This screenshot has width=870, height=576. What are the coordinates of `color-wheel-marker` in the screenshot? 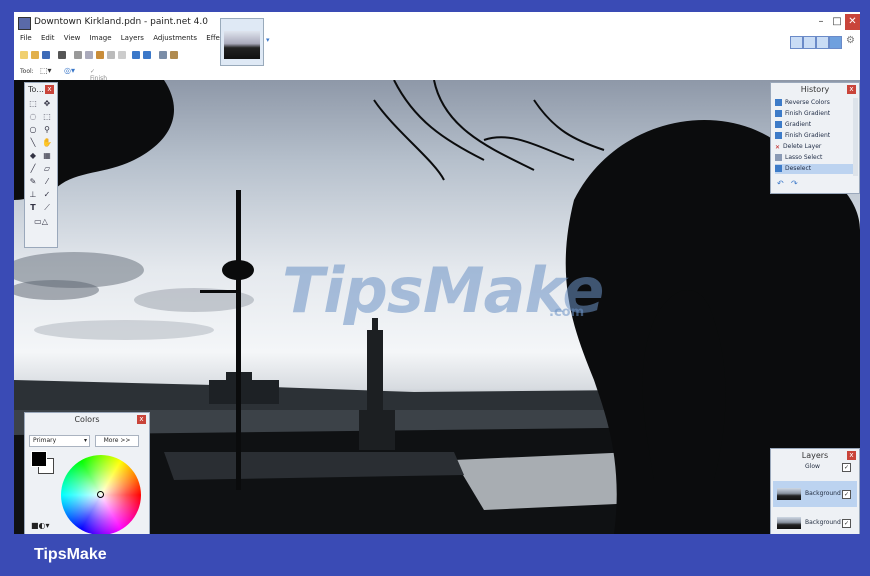 It's located at (100, 494).